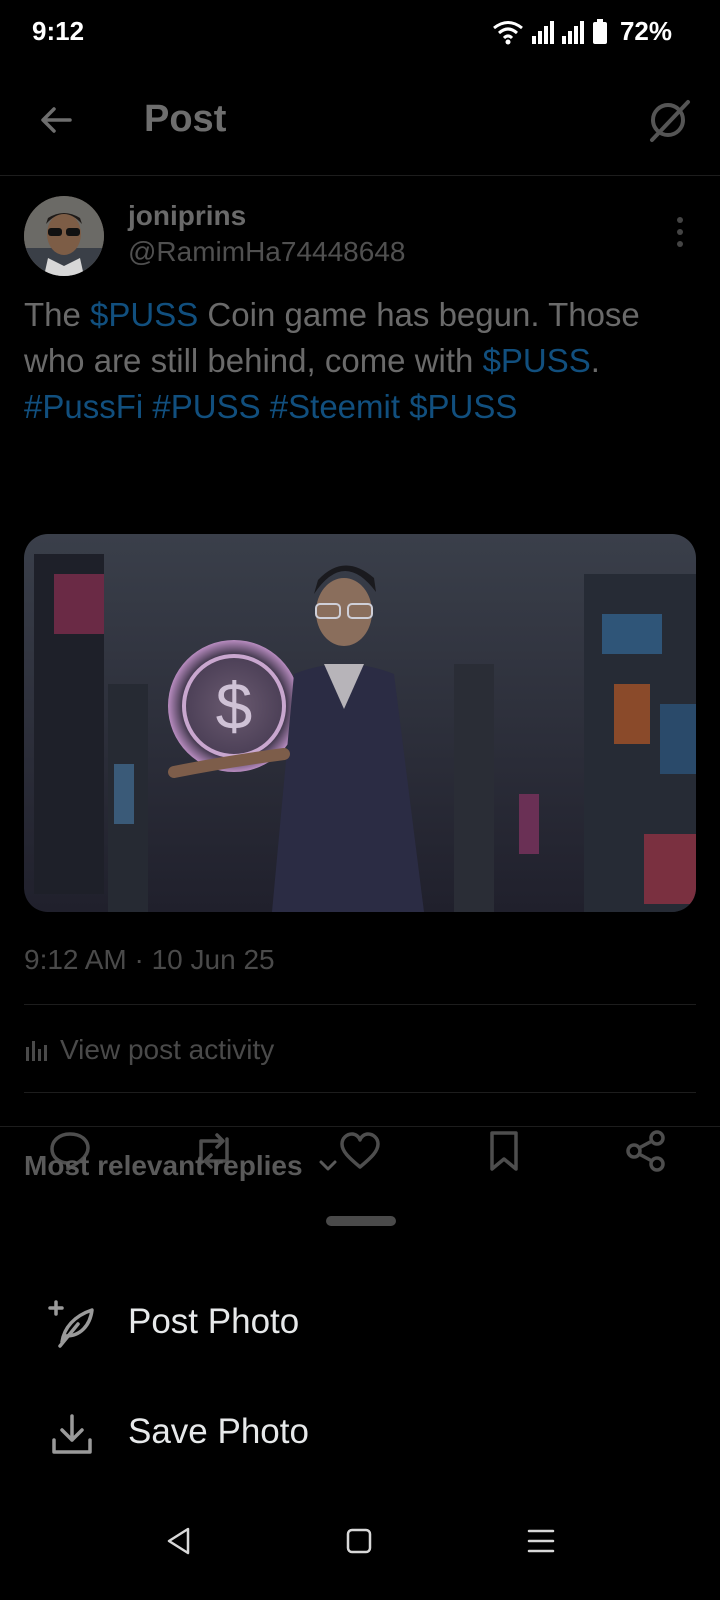  I want to click on post-text-segment: The, so click(57, 314).